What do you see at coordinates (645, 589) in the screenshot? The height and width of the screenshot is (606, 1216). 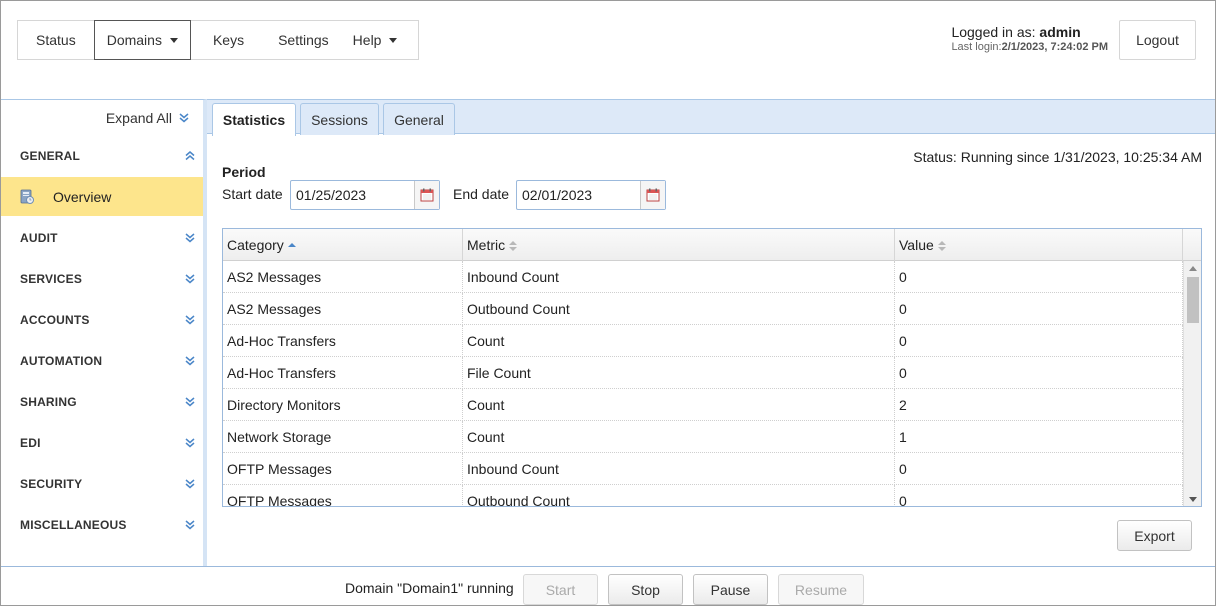 I see `stop-button: Stop` at bounding box center [645, 589].